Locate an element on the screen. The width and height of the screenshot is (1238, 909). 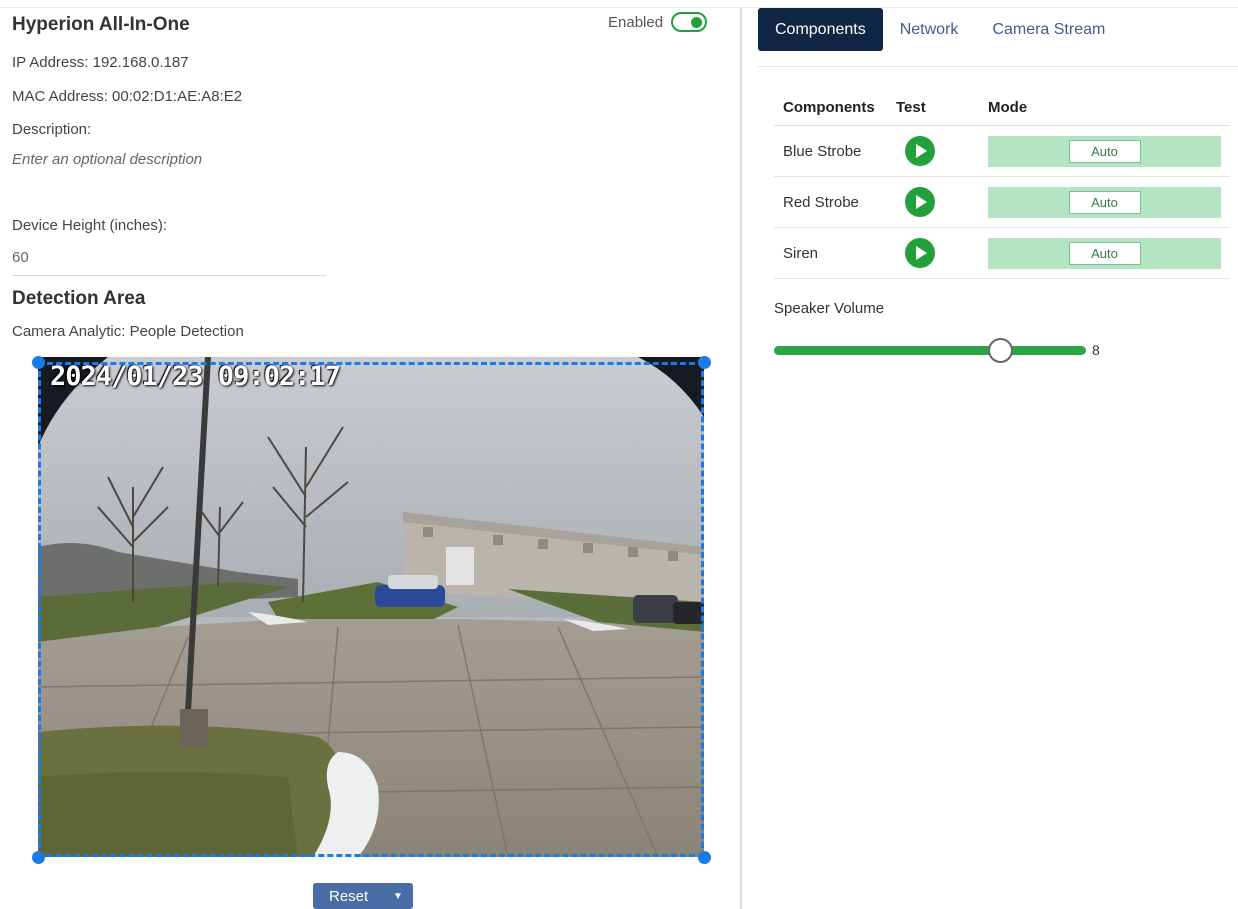
camera-analytic-label: Camera Analytic: is located at coordinates (69, 331).